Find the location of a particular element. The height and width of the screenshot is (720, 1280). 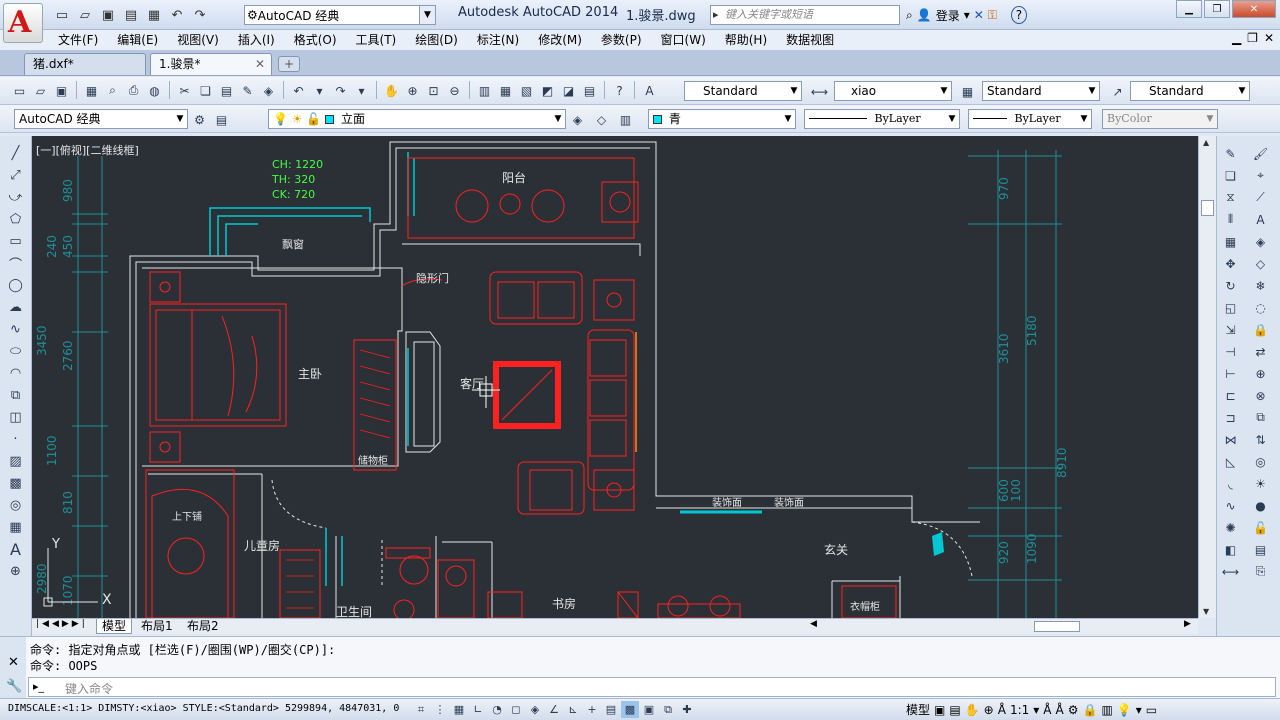

stretch-icon: ⇲ is located at coordinates (1230, 329).